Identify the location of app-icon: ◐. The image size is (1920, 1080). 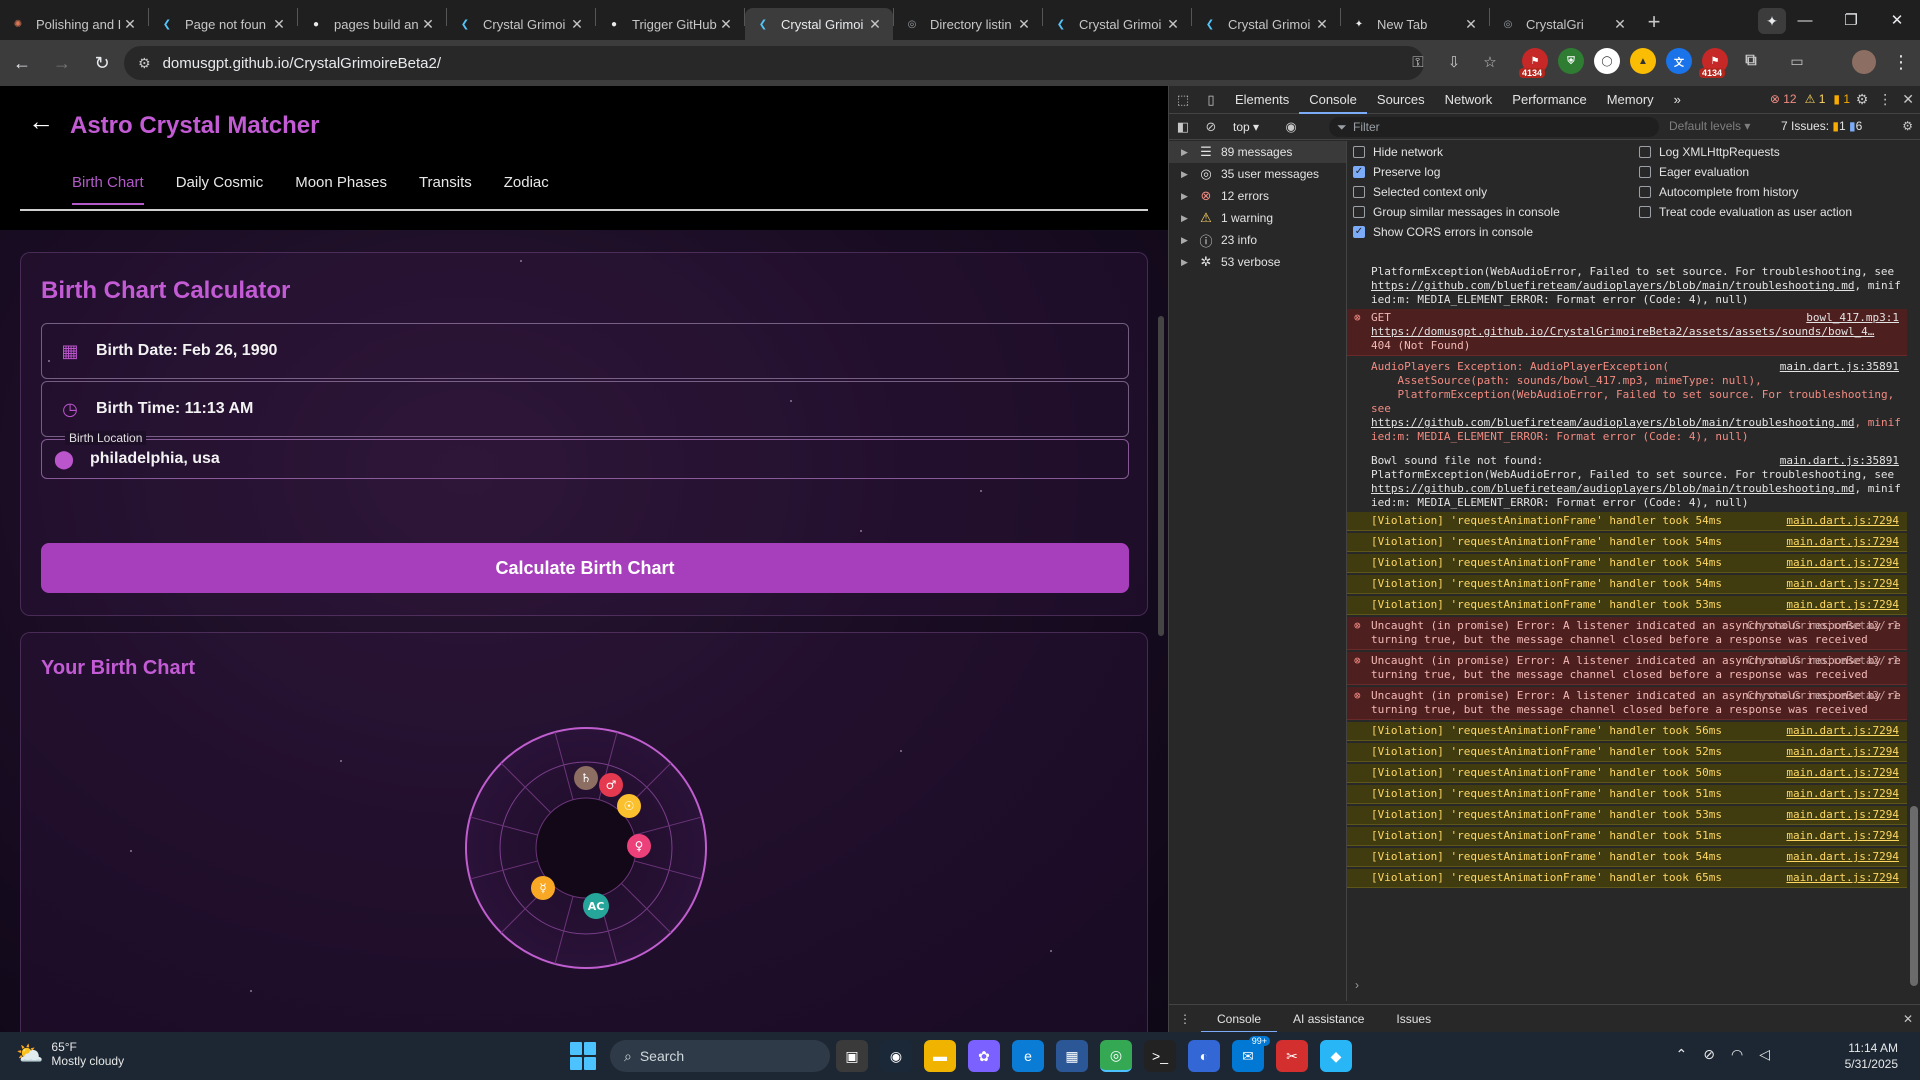
(1204, 1056).